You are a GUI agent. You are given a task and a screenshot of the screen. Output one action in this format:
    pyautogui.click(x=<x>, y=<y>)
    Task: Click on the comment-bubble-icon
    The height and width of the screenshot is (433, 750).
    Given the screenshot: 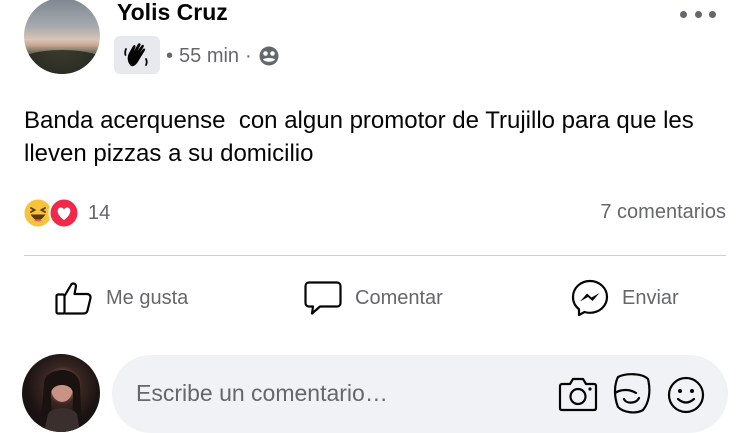 What is the action you would take?
    pyautogui.click(x=323, y=298)
    